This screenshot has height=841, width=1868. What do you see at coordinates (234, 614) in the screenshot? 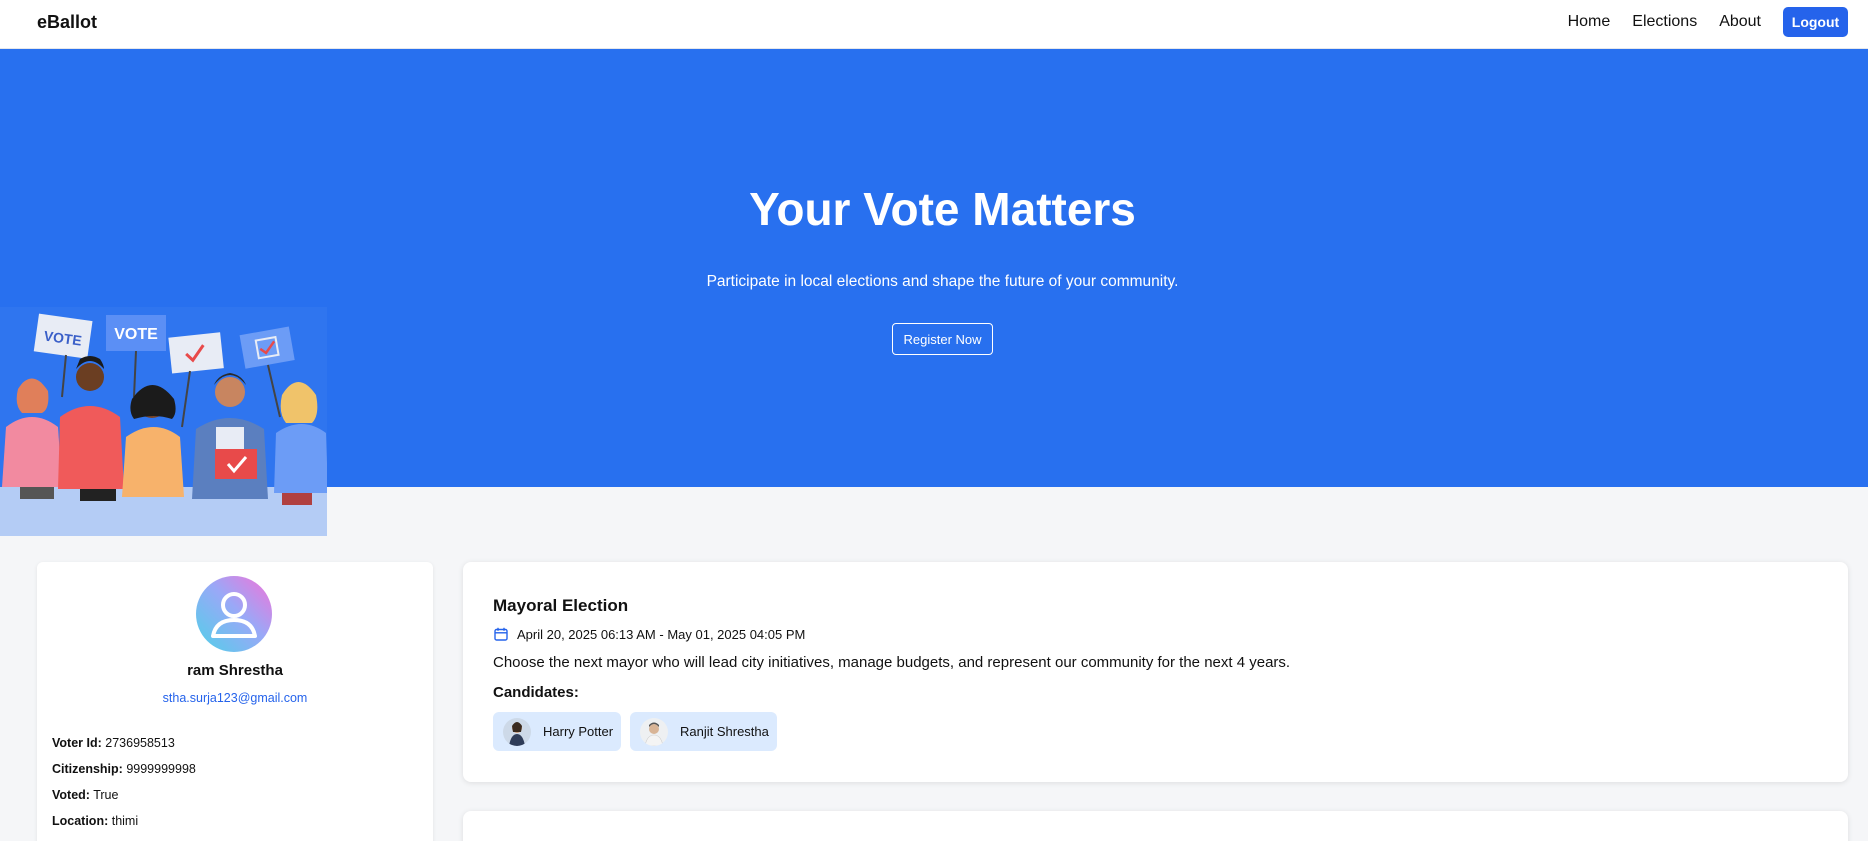
I see `user-avatar-icon` at bounding box center [234, 614].